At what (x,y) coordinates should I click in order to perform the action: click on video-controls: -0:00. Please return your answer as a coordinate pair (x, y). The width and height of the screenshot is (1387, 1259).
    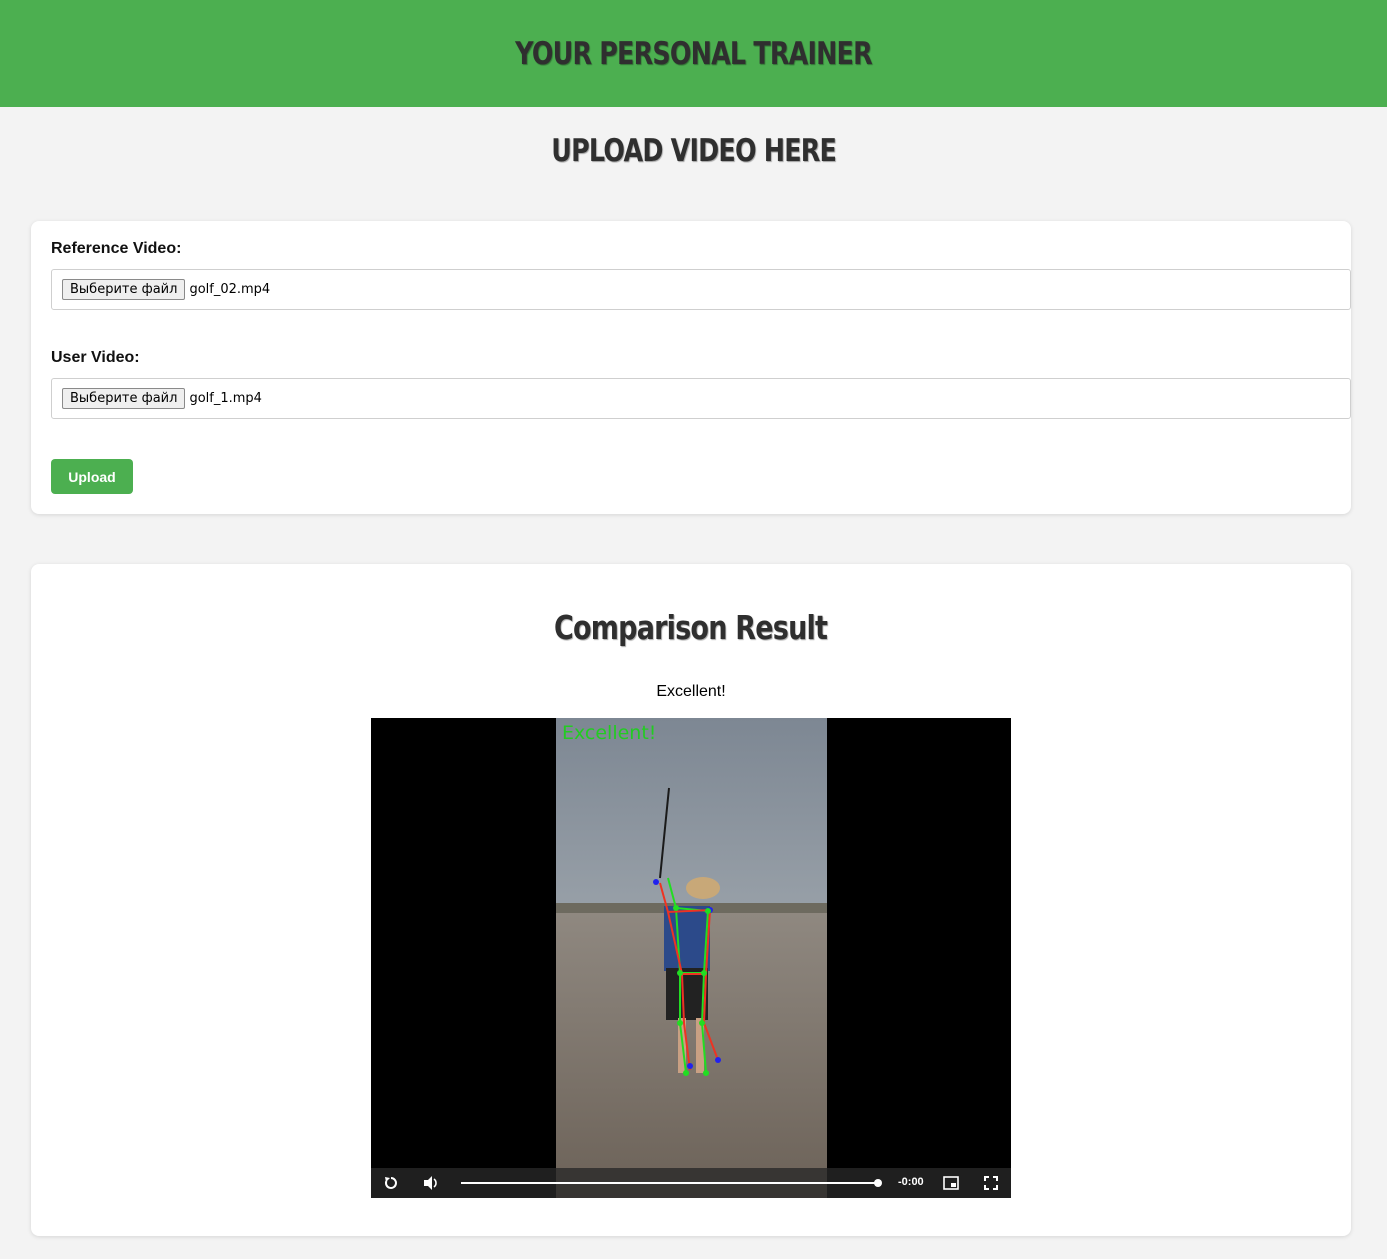
    Looking at the image, I should click on (691, 1183).